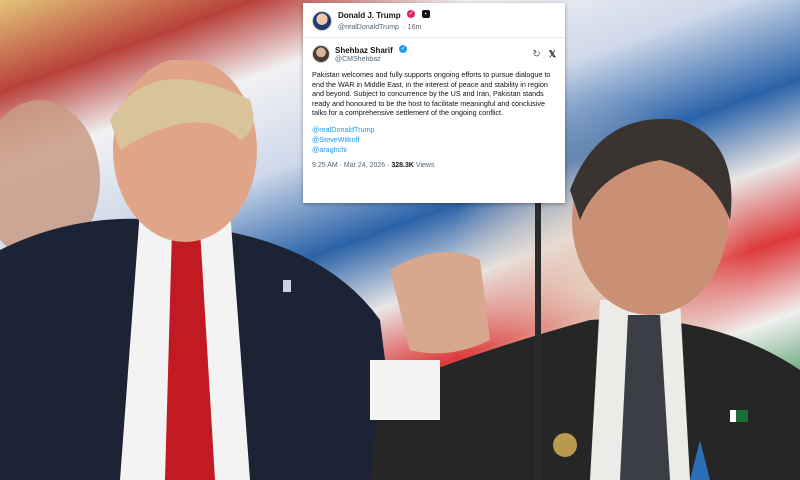  What do you see at coordinates (425, 13) in the screenshot?
I see `affiliate-square-icon: ▪` at bounding box center [425, 13].